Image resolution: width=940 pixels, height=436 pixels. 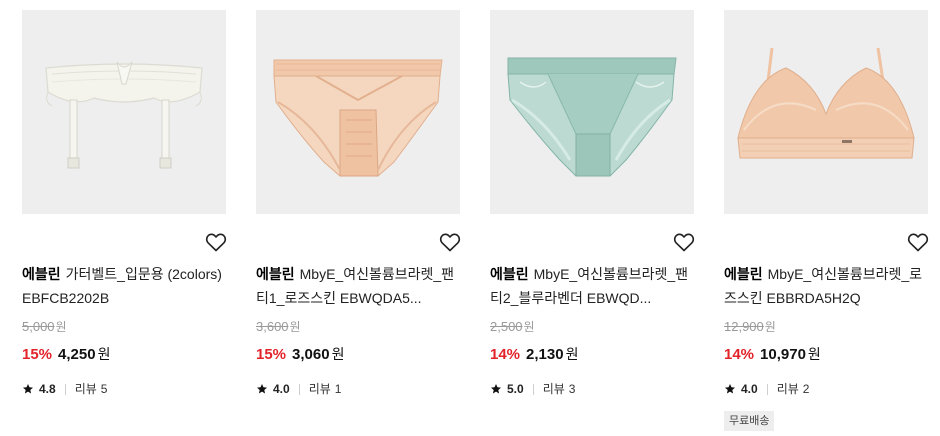 What do you see at coordinates (124, 286) in the screenshot?
I see `product-title: 에블린 가터벨트_입문용 (2colors) EBFCB2202B` at bounding box center [124, 286].